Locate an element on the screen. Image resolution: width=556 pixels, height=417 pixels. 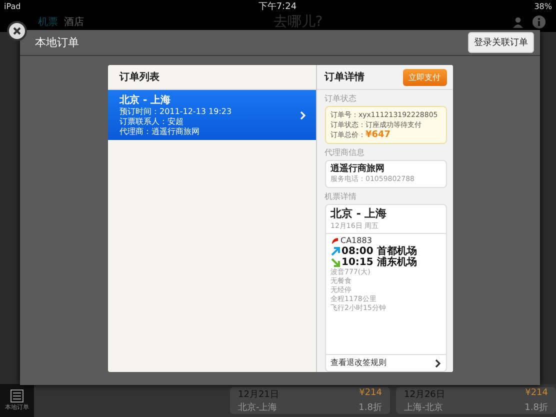
battery-level: 38% is located at coordinates (543, 6).